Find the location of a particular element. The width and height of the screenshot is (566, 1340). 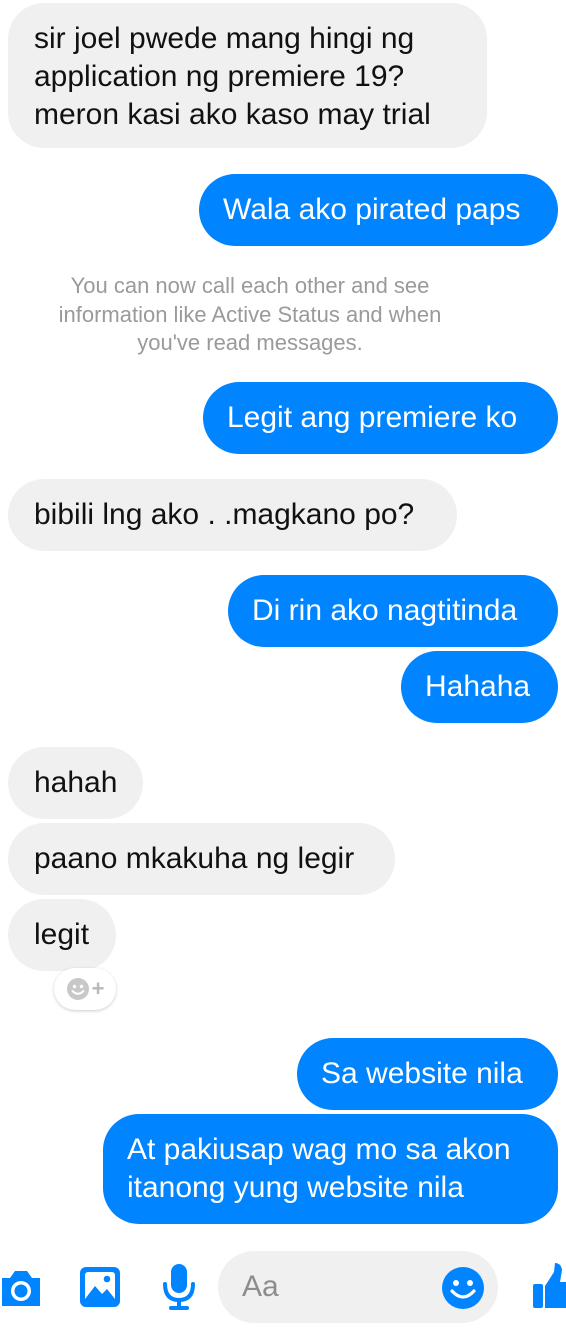

message-bubble-outgoing: Hahaha is located at coordinates (479, 687).